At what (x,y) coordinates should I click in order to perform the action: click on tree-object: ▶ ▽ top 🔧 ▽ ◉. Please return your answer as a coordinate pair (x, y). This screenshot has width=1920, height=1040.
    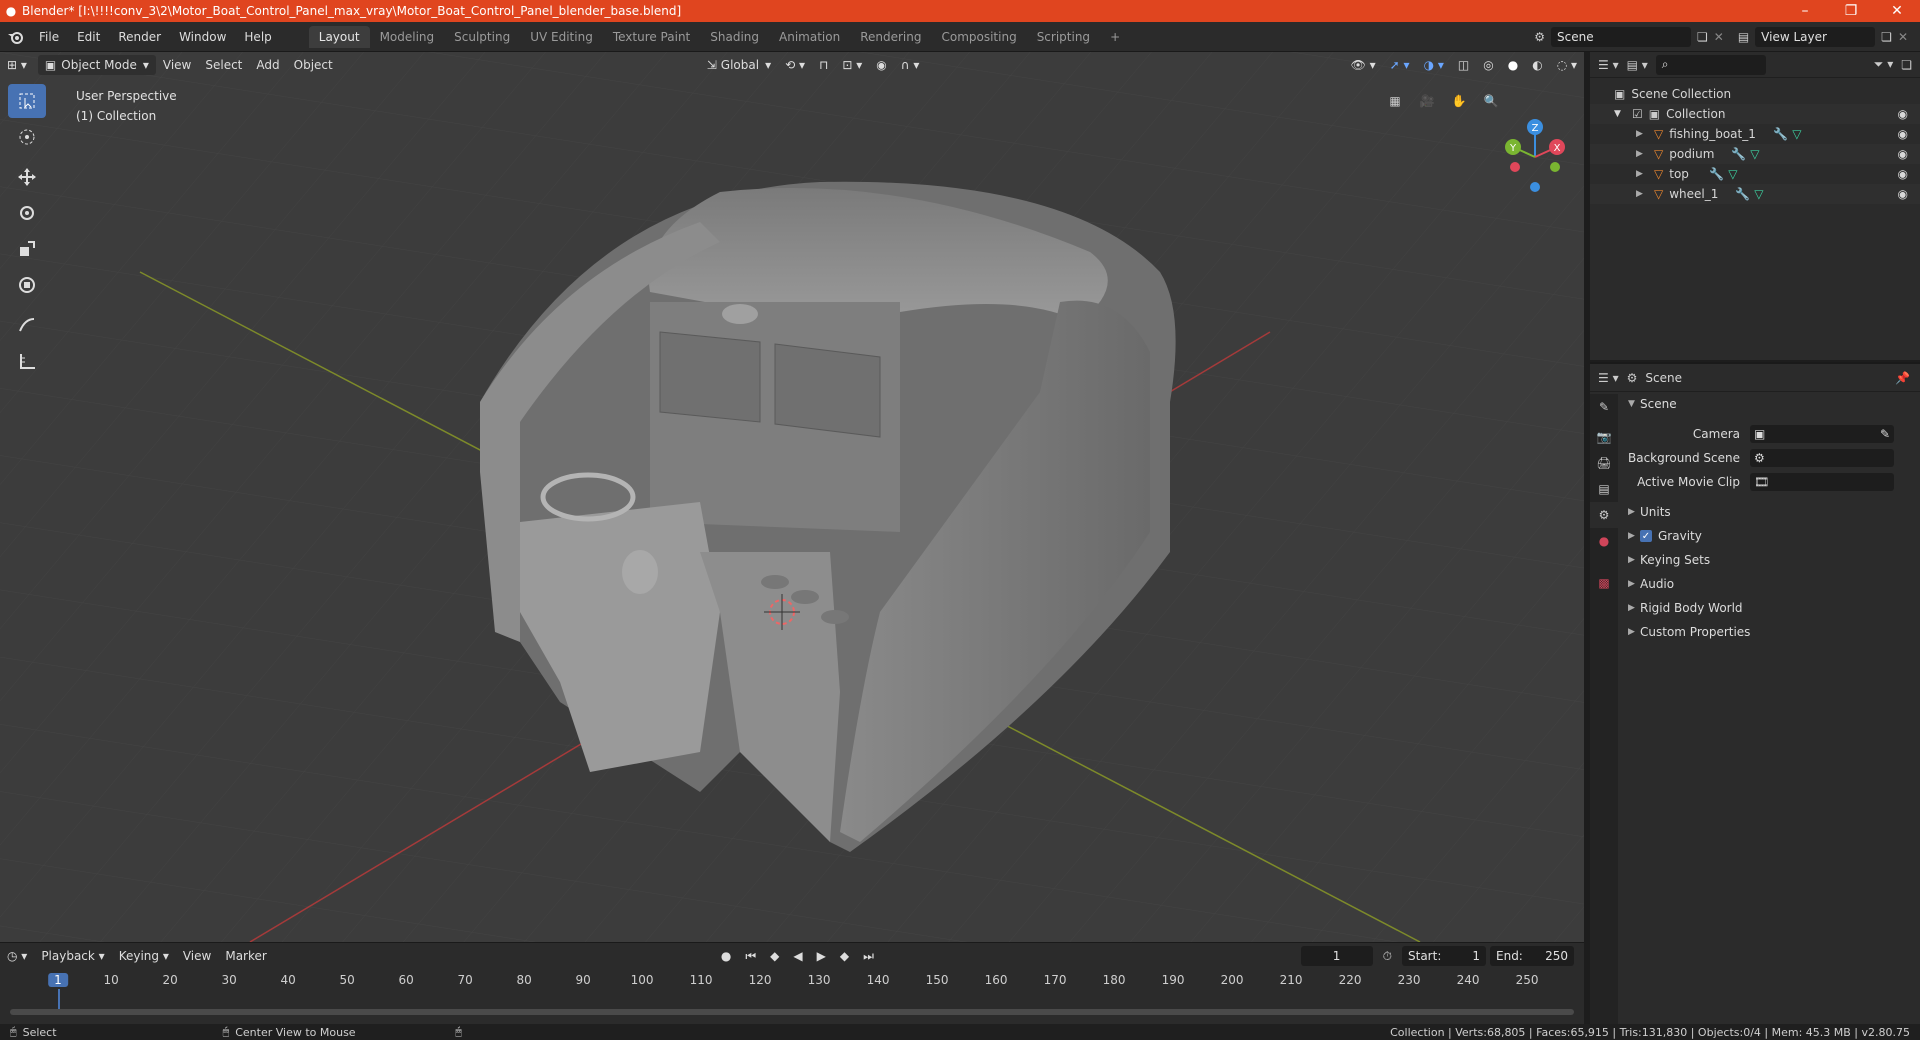
    Looking at the image, I should click on (1755, 174).